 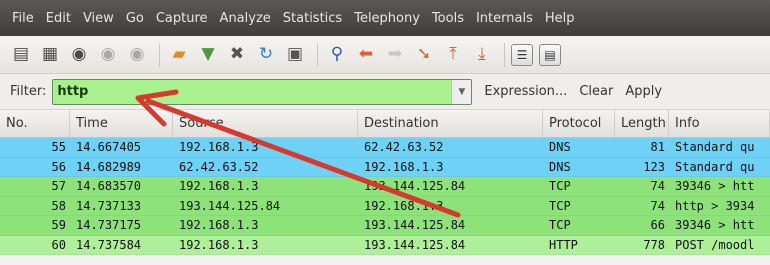 I want to click on packet-time: 14.737584, so click(x=109, y=244).